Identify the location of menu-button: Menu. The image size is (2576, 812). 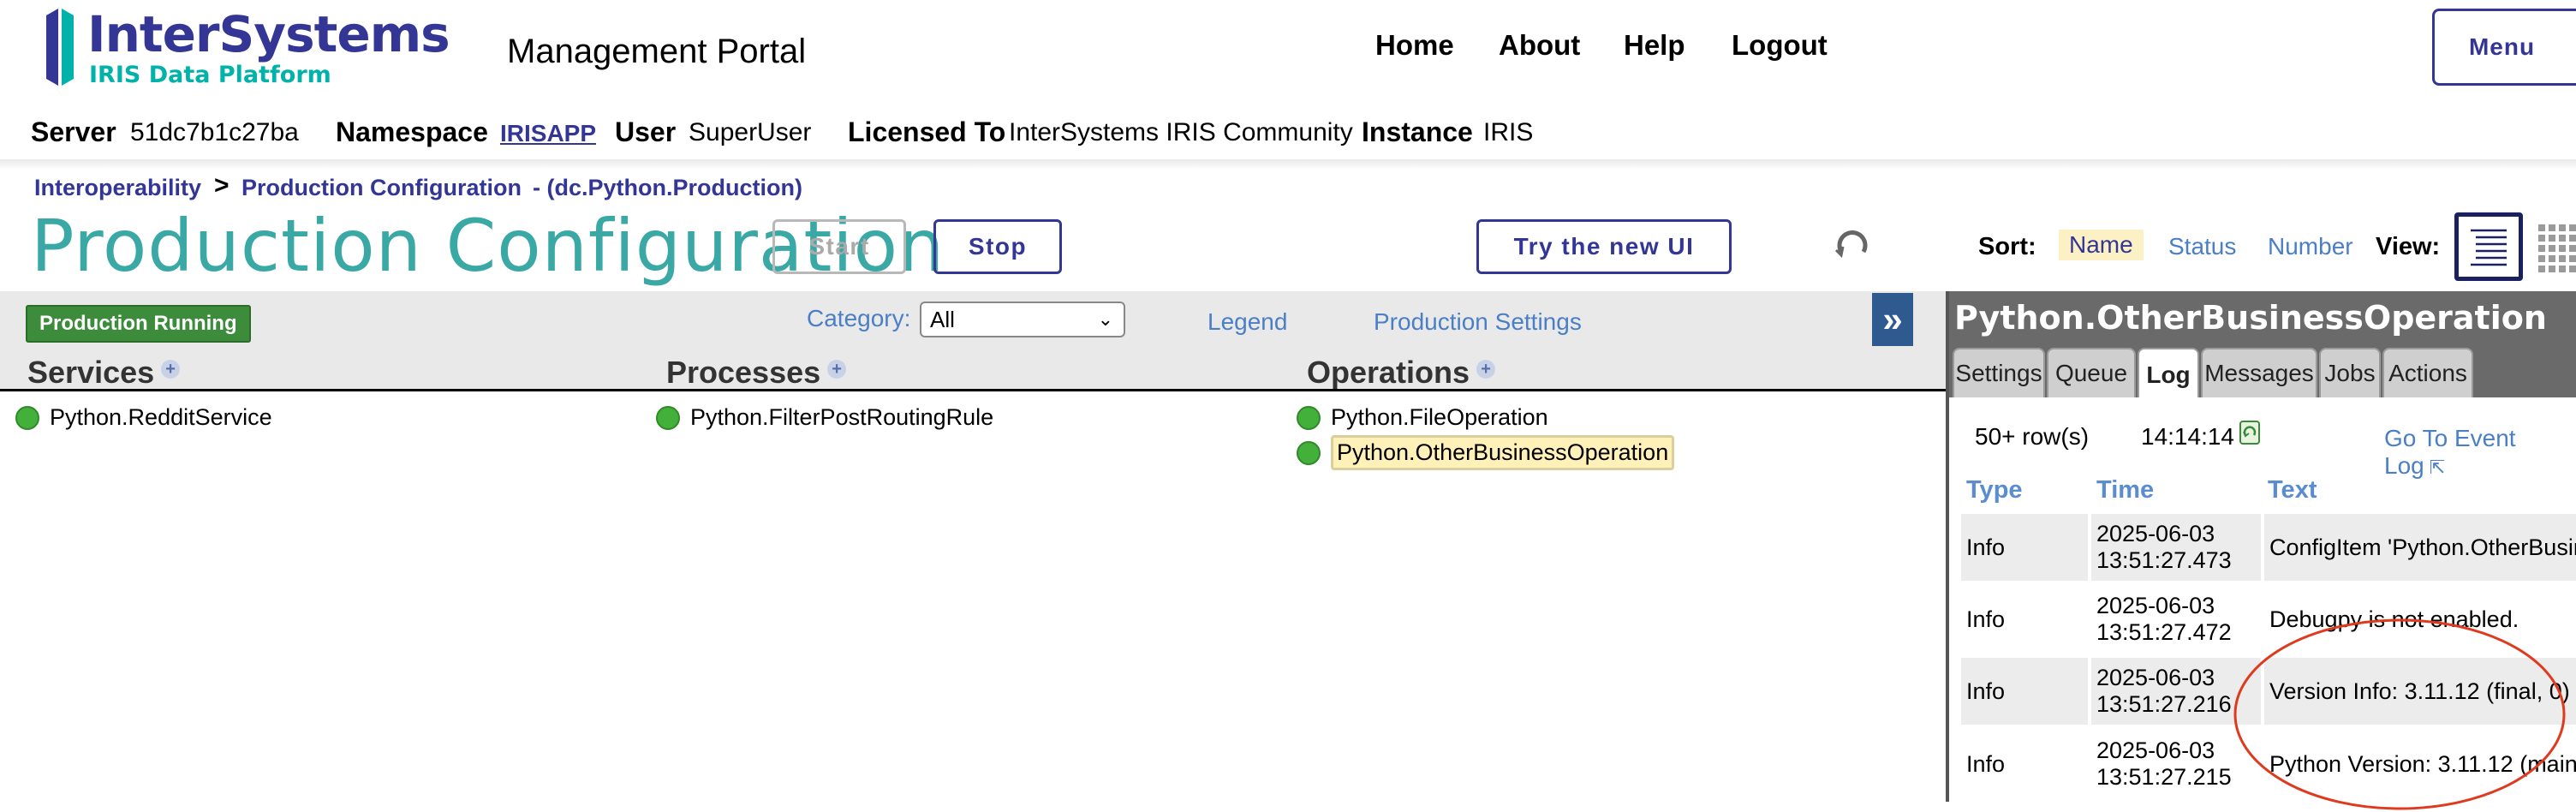
(2504, 47).